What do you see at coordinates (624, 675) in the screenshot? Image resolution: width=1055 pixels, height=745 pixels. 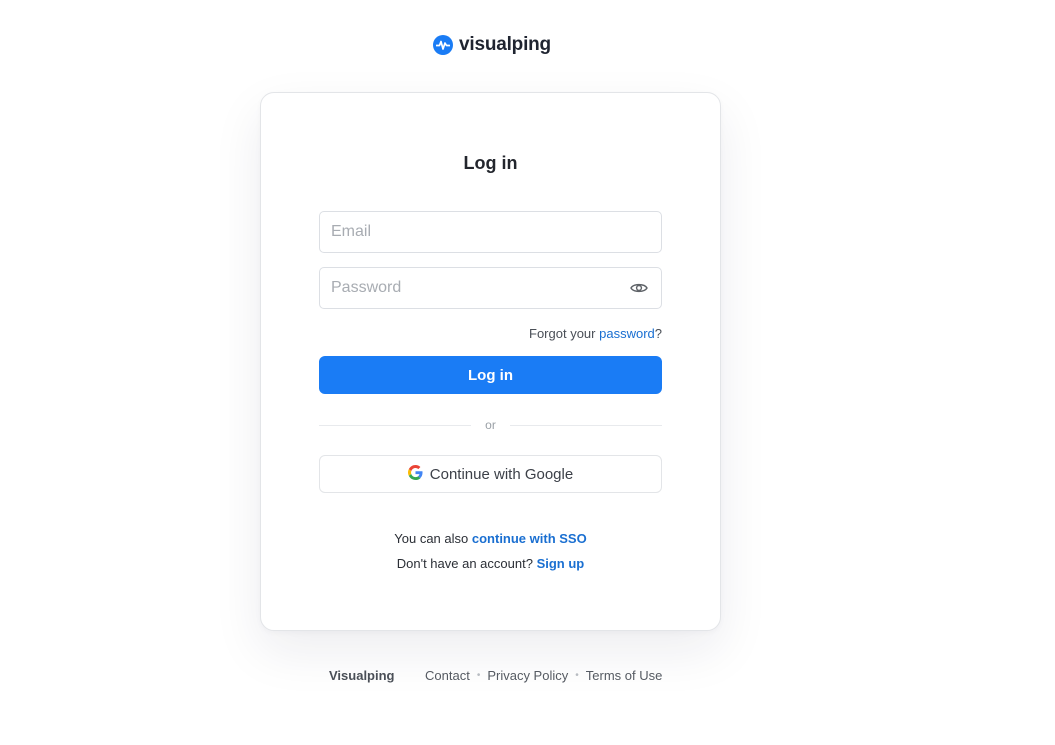 I see `footer-terms-of-use-link: Terms of Use` at bounding box center [624, 675].